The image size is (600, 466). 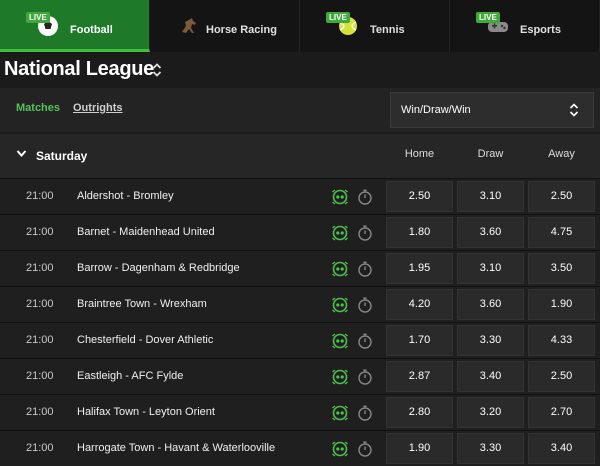 What do you see at coordinates (98, 108) in the screenshot?
I see `tab-outrights: Outrights` at bounding box center [98, 108].